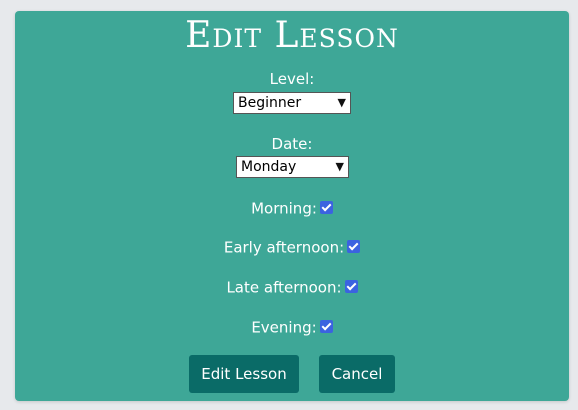  Describe the element at coordinates (284, 287) in the screenshot. I see `late-afternoon-label: Late afternoon:` at that location.